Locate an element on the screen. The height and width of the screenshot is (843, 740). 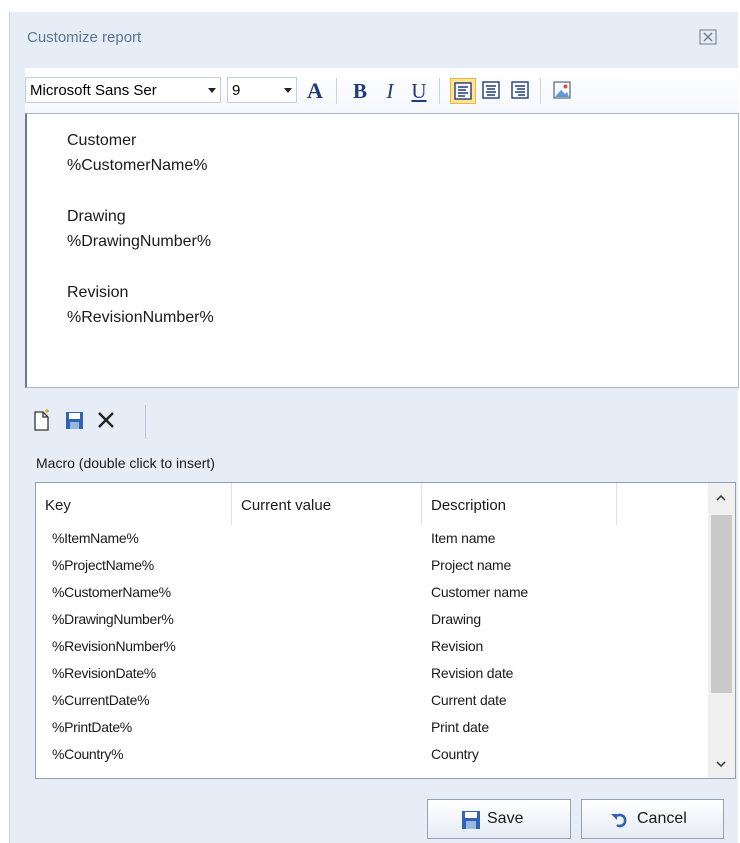
align-right-icon is located at coordinates (520, 90).